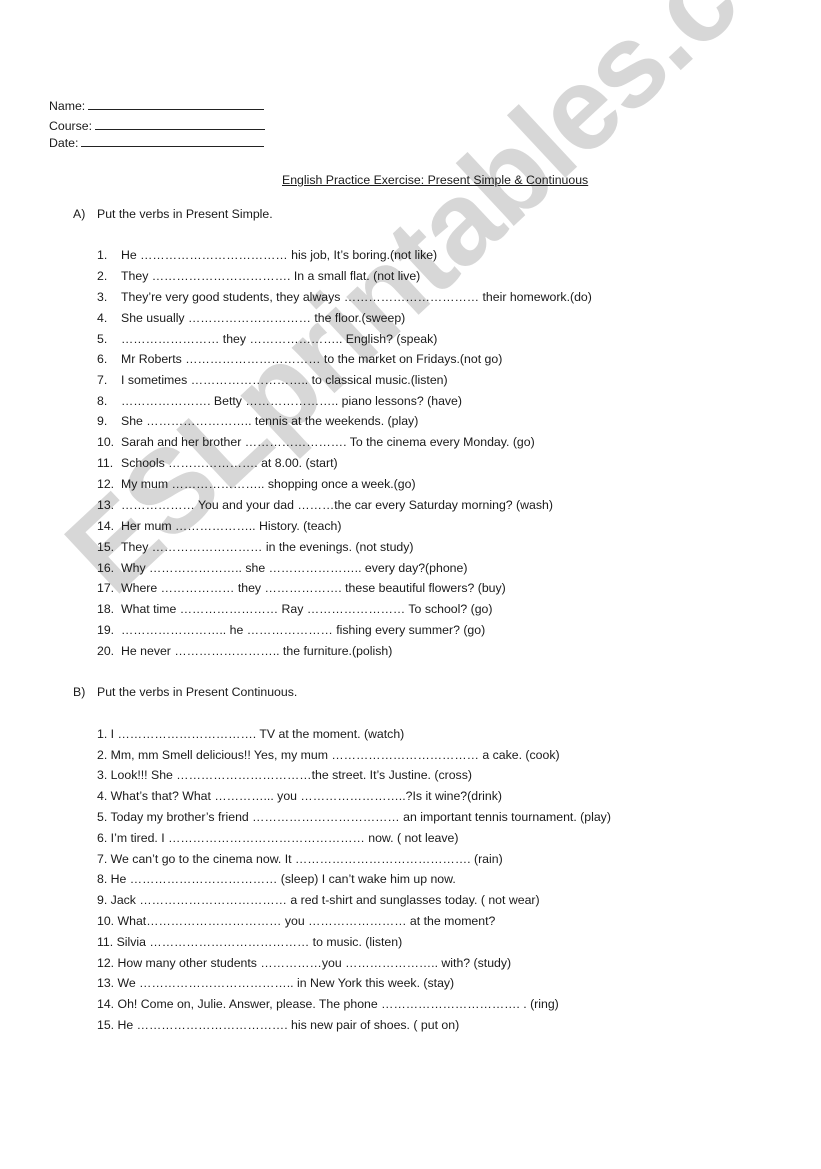  Describe the element at coordinates (102, 339) in the screenshot. I see `item-number: 5.` at that location.